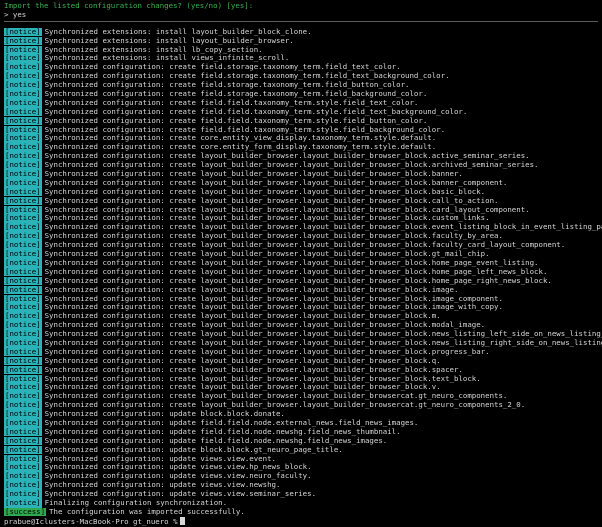 This screenshot has height=527, width=602. Describe the element at coordinates (303, 14) in the screenshot. I see `answer-line: > yes` at that location.